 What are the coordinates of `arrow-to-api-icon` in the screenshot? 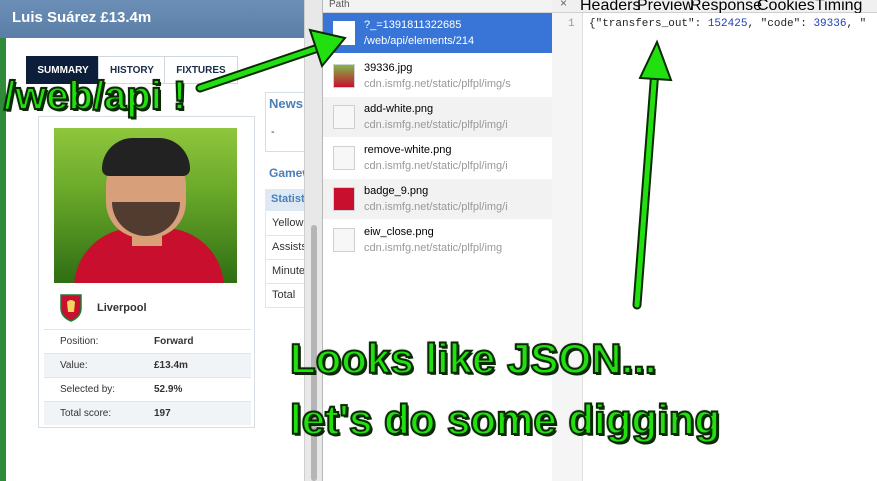 It's located at (271, 60).